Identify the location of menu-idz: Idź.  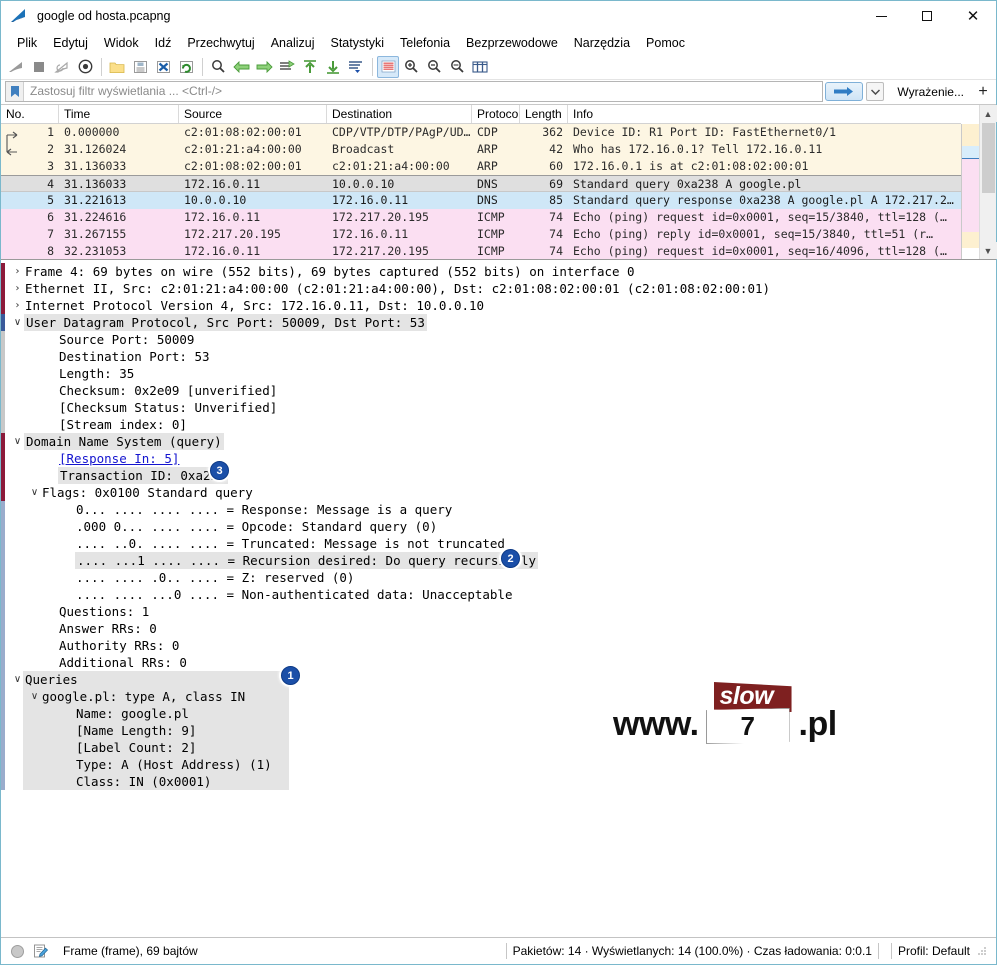
(163, 43).